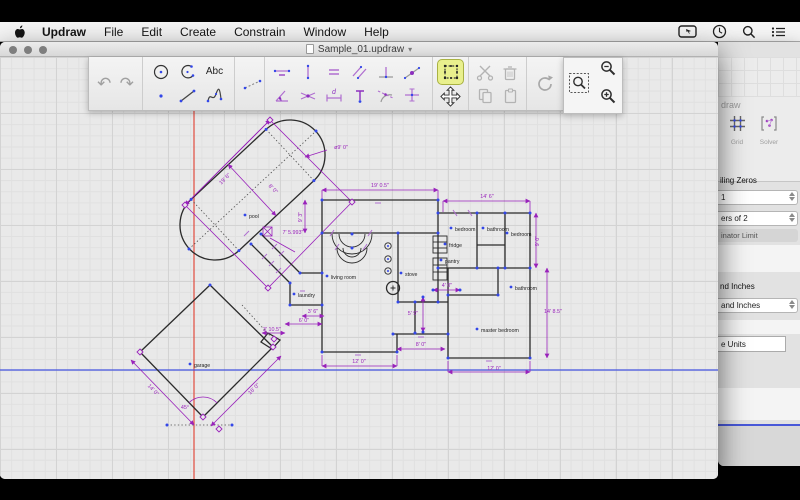 This screenshot has width=800, height=500. I want to click on equal-constraint-button, so click(334, 72).